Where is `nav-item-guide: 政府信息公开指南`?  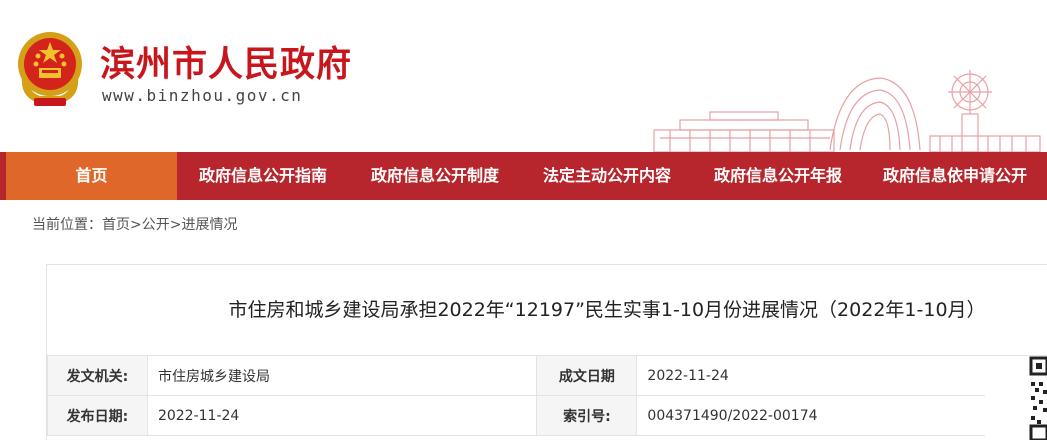
nav-item-guide: 政府信息公开指南 is located at coordinates (263, 176).